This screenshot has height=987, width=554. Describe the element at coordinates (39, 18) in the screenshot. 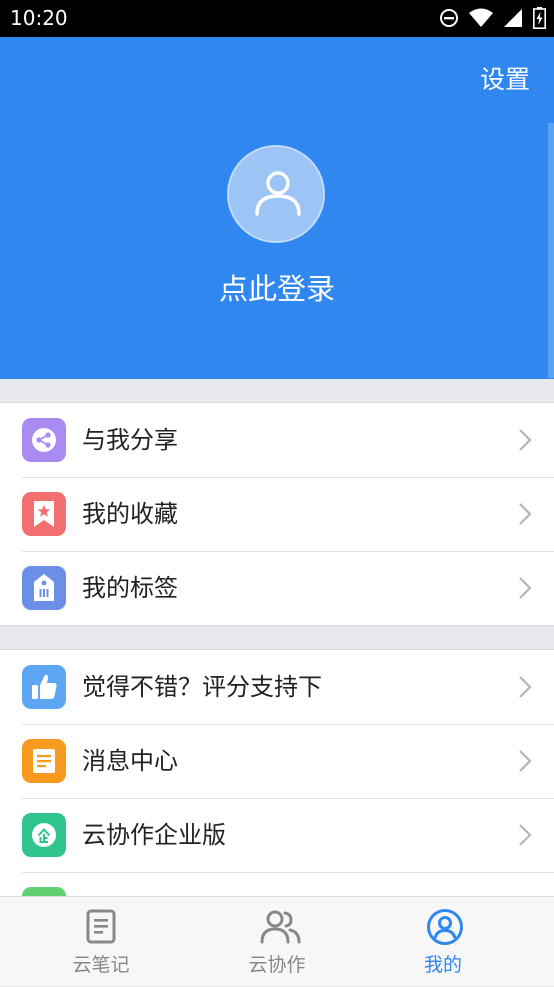

I see `status-time: 10:20` at that location.